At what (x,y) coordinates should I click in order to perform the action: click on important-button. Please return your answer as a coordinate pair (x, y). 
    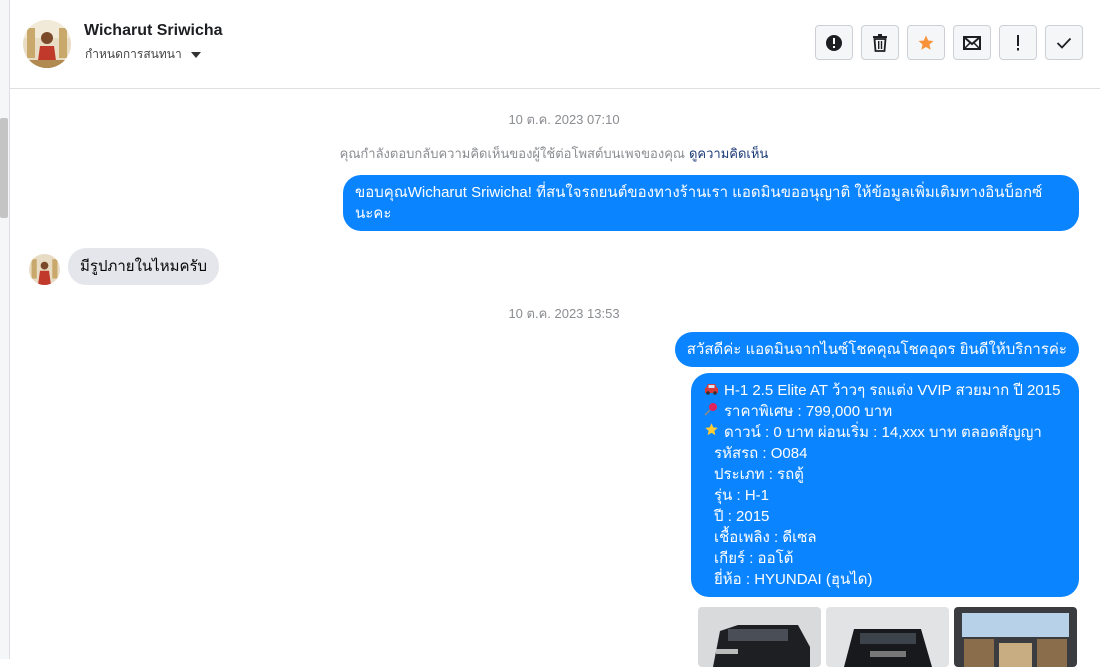
    Looking at the image, I should click on (1018, 42).